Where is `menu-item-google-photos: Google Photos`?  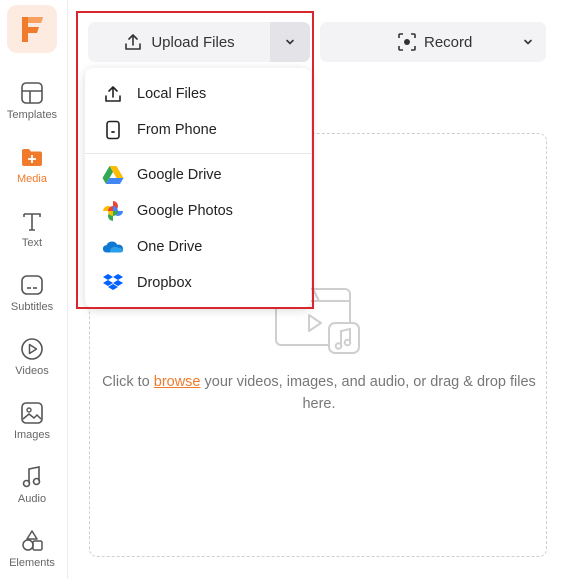
menu-item-google-photos: Google Photos is located at coordinates (198, 211).